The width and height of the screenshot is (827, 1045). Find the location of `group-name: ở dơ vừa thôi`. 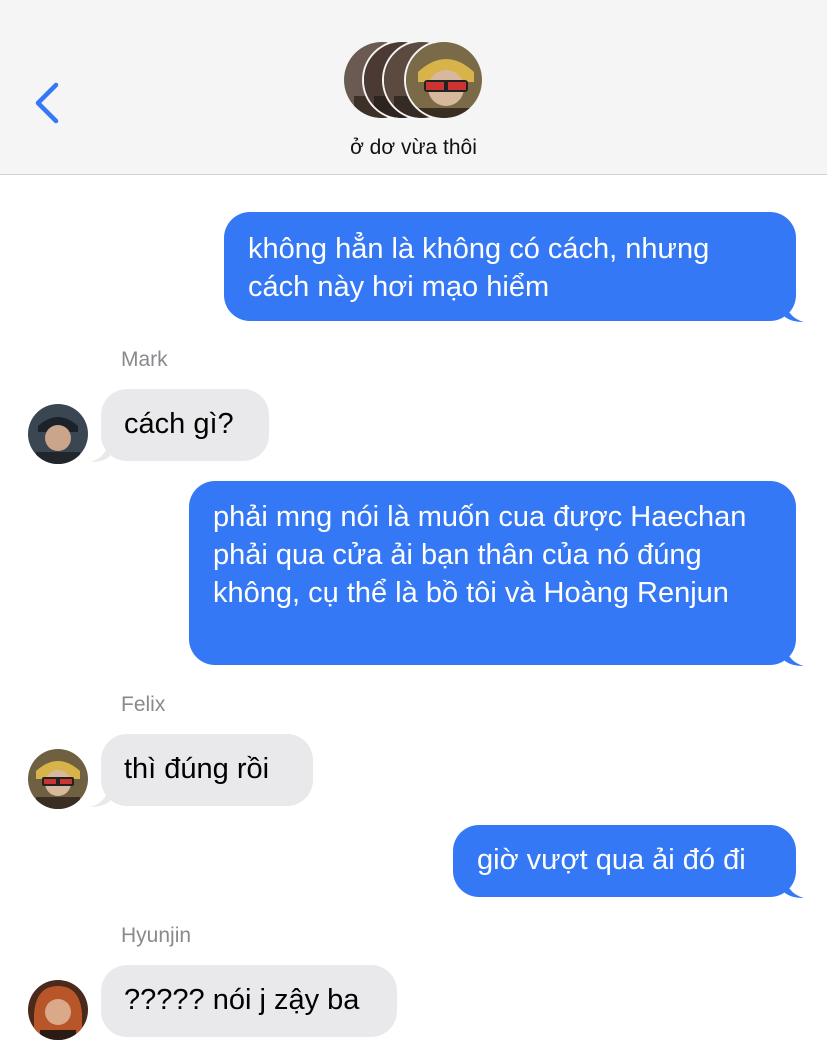

group-name: ở dơ vừa thôi is located at coordinates (413, 148).